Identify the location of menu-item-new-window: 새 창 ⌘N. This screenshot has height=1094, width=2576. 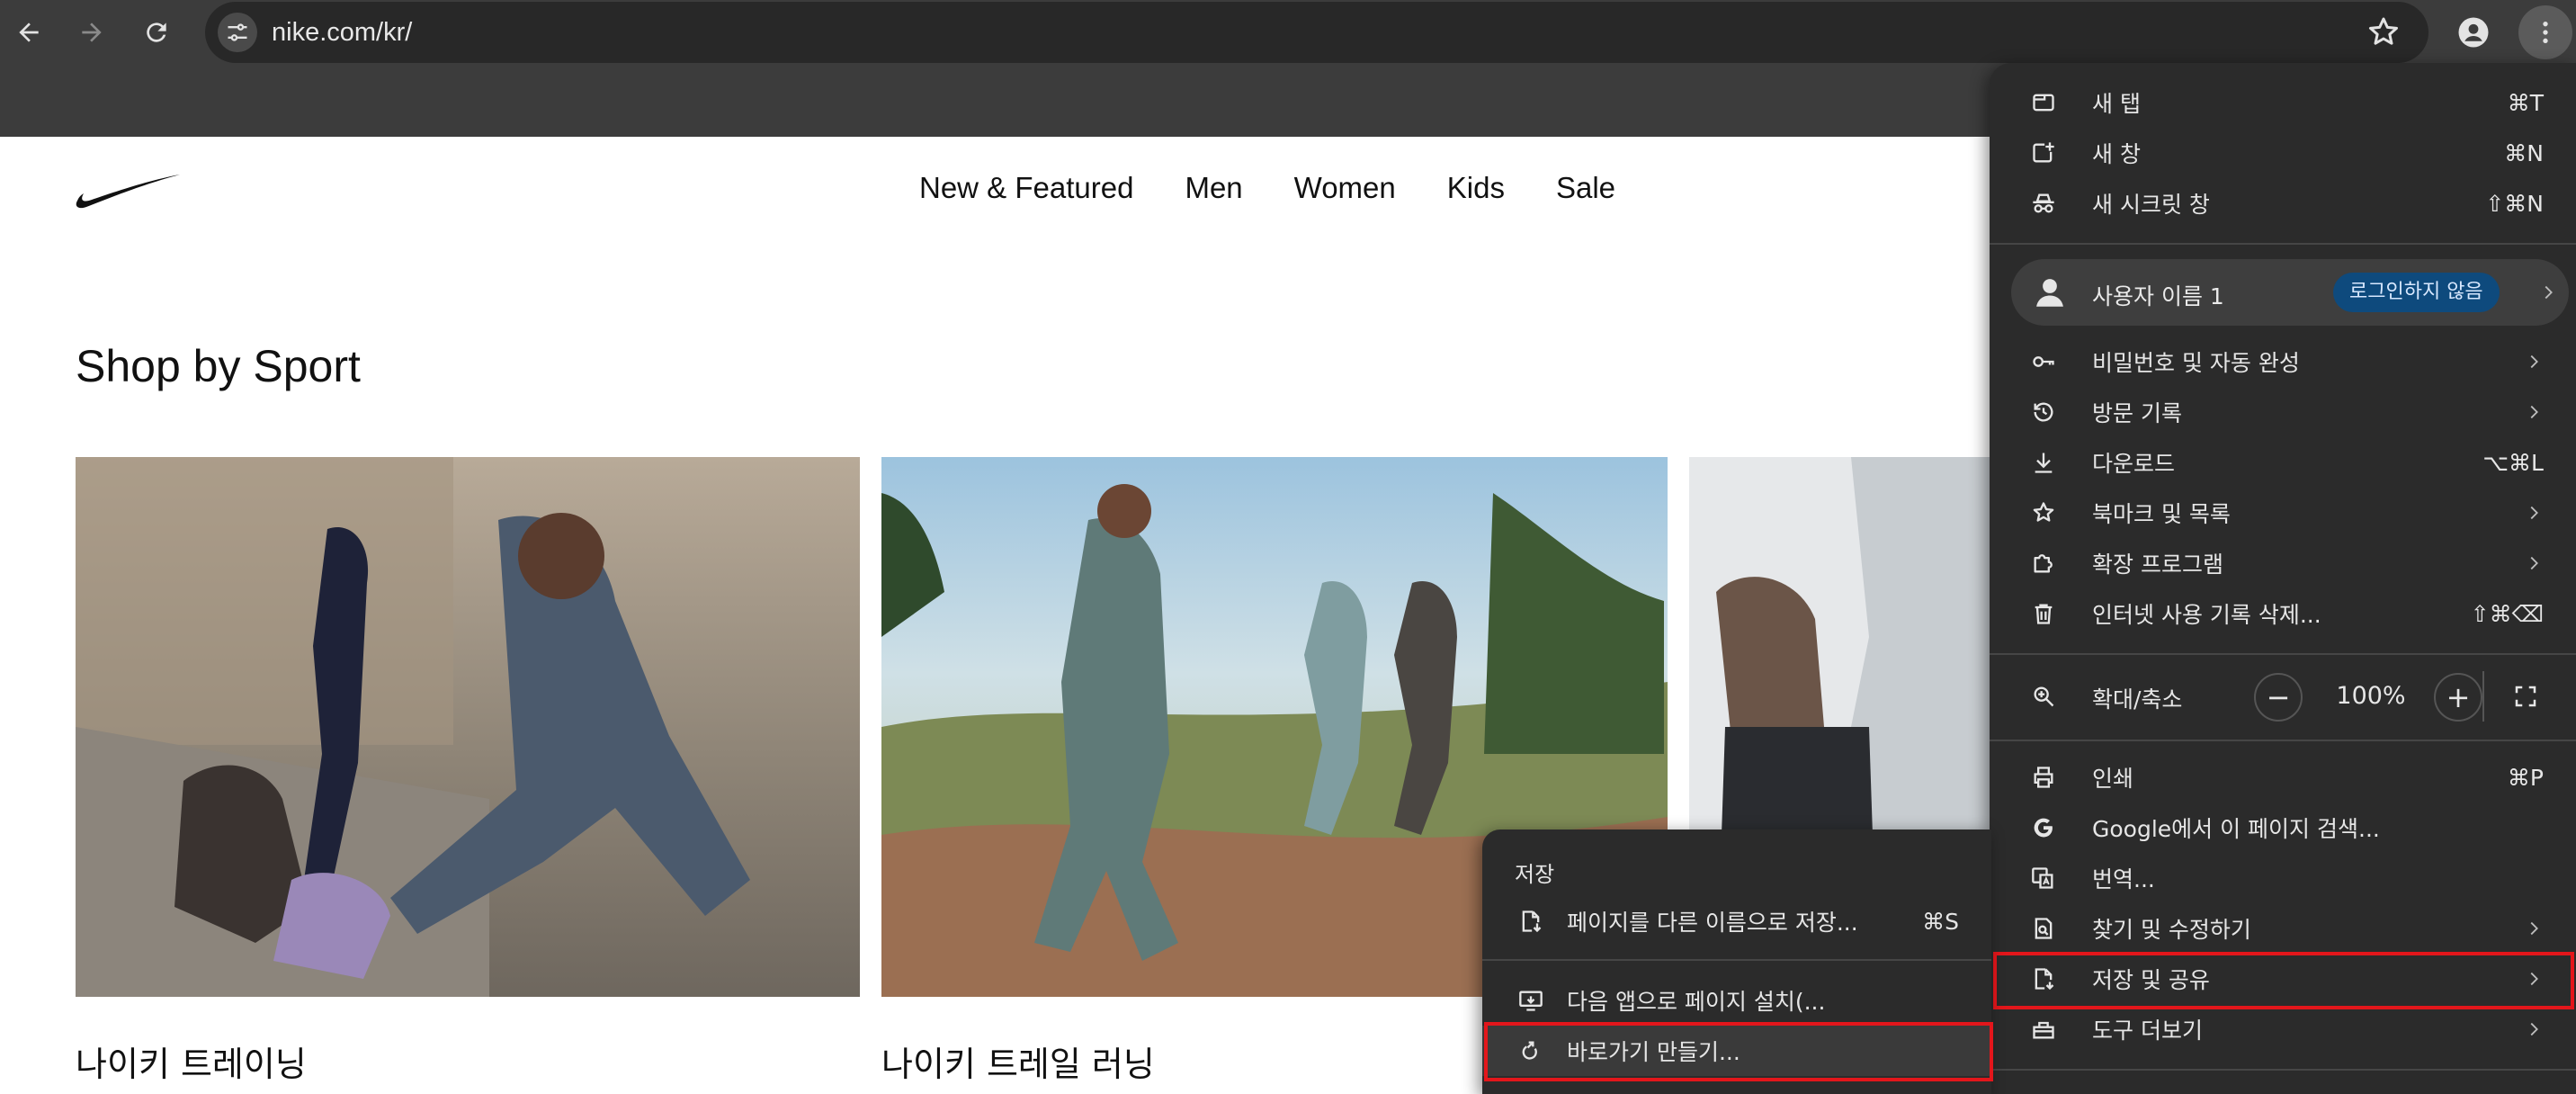
(2283, 153).